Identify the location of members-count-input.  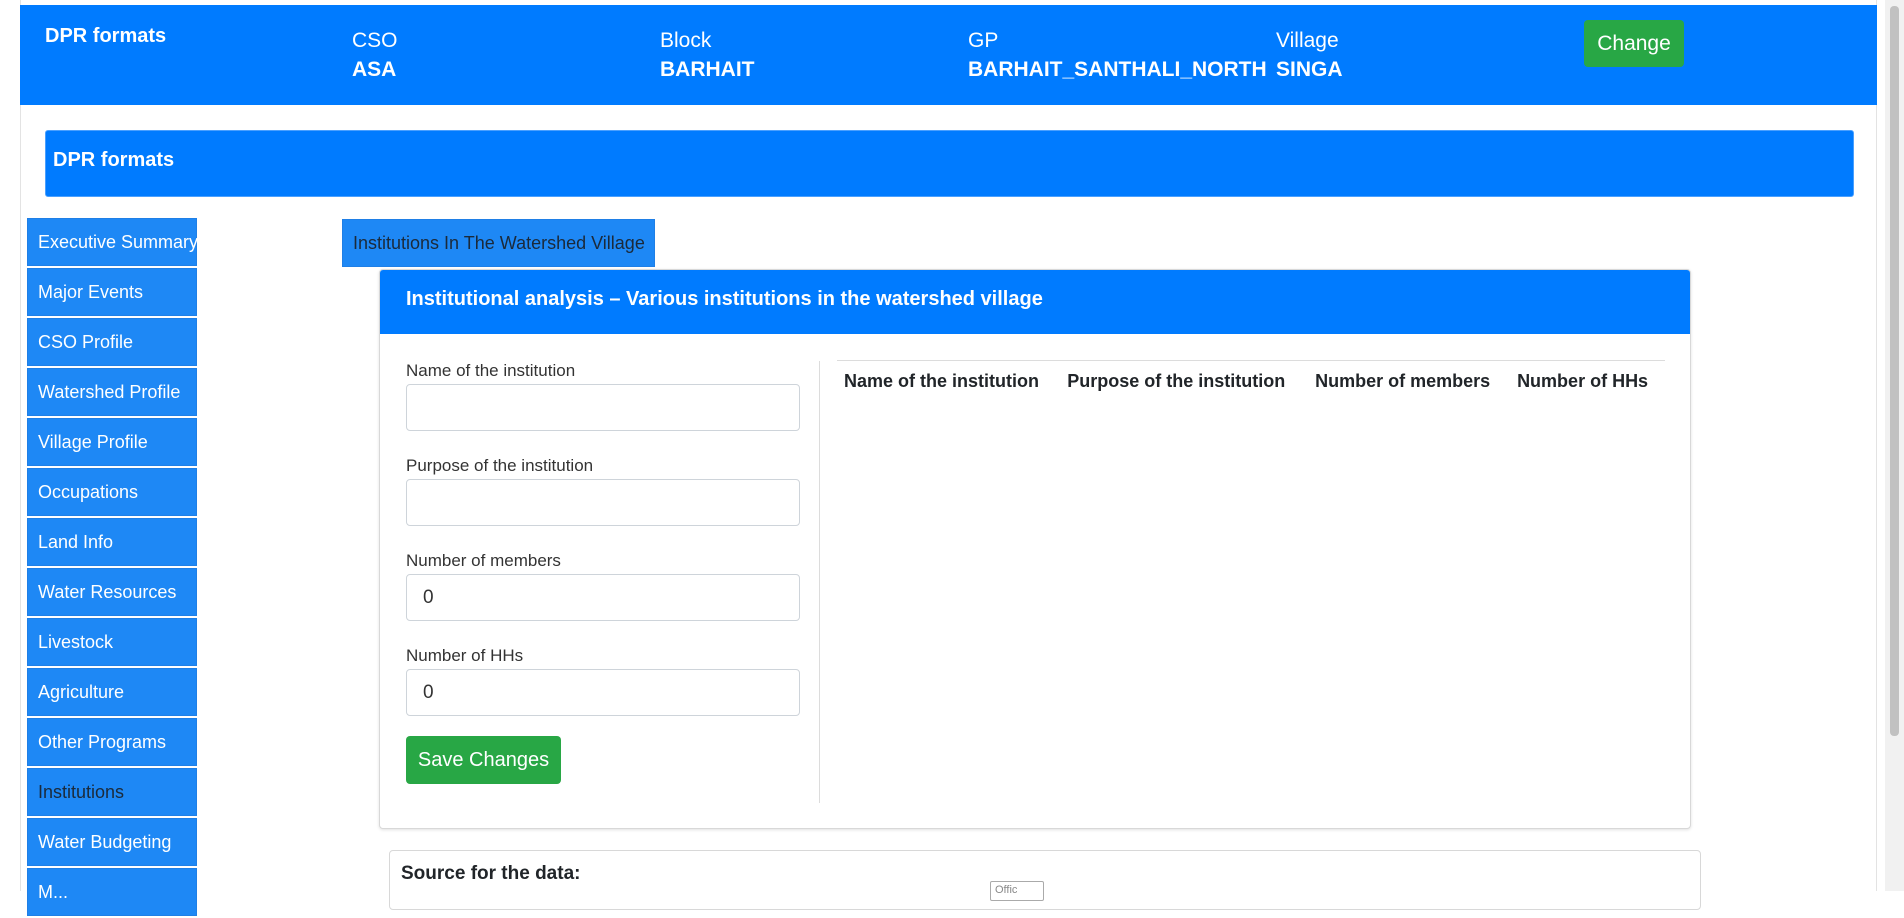
(603, 597).